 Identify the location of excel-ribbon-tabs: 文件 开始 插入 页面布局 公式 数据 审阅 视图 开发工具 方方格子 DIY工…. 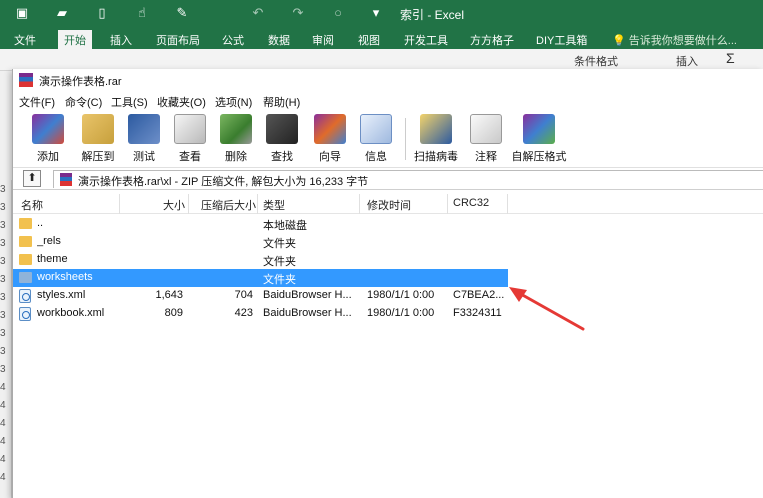
(381, 38).